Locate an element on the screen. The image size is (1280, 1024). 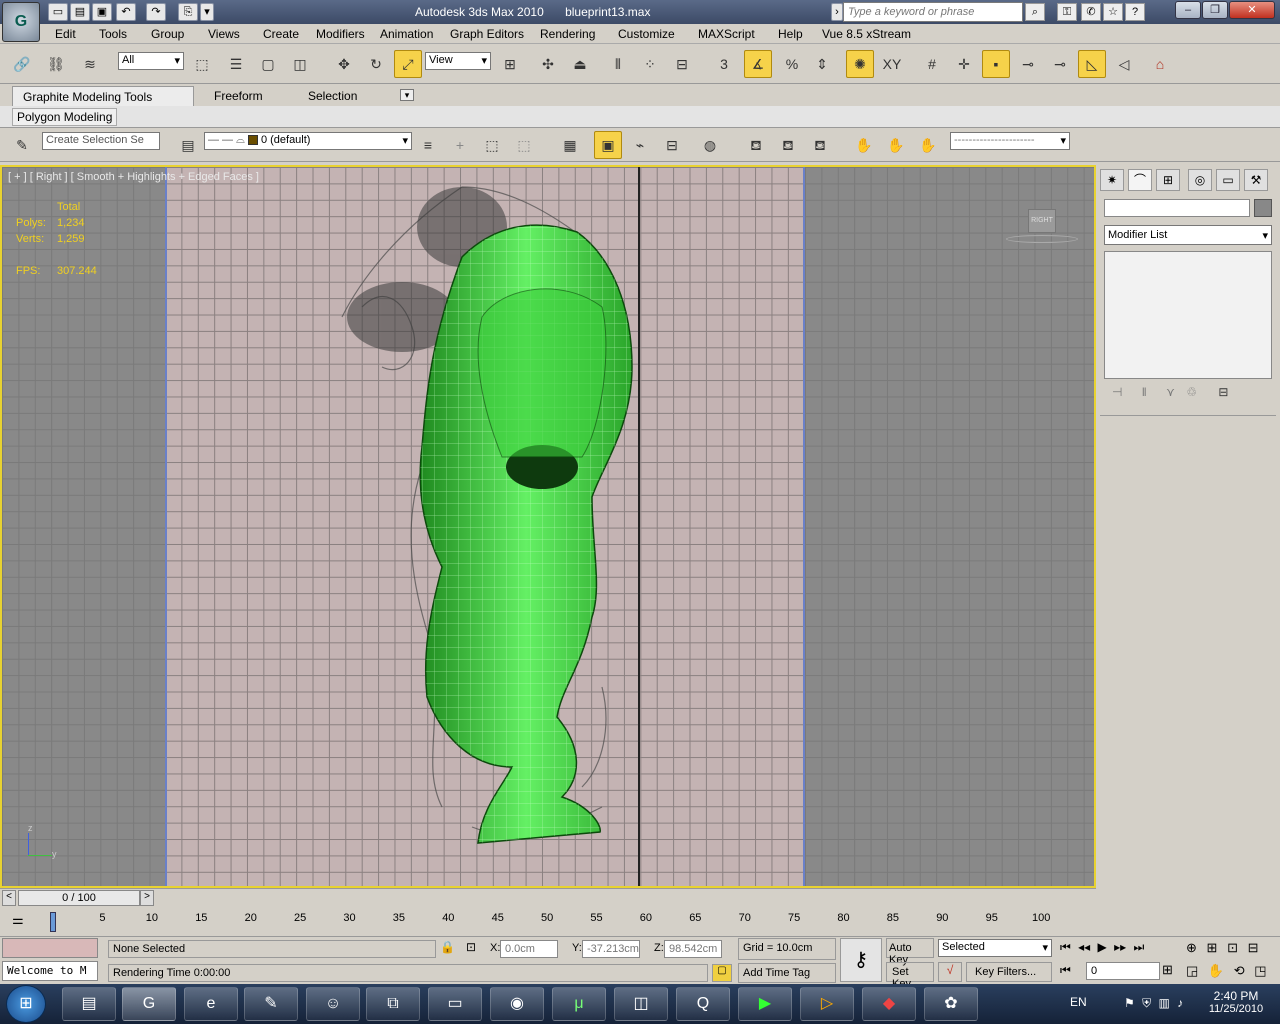
select-and-rotate-icon: ↻ is located at coordinates (376, 64).